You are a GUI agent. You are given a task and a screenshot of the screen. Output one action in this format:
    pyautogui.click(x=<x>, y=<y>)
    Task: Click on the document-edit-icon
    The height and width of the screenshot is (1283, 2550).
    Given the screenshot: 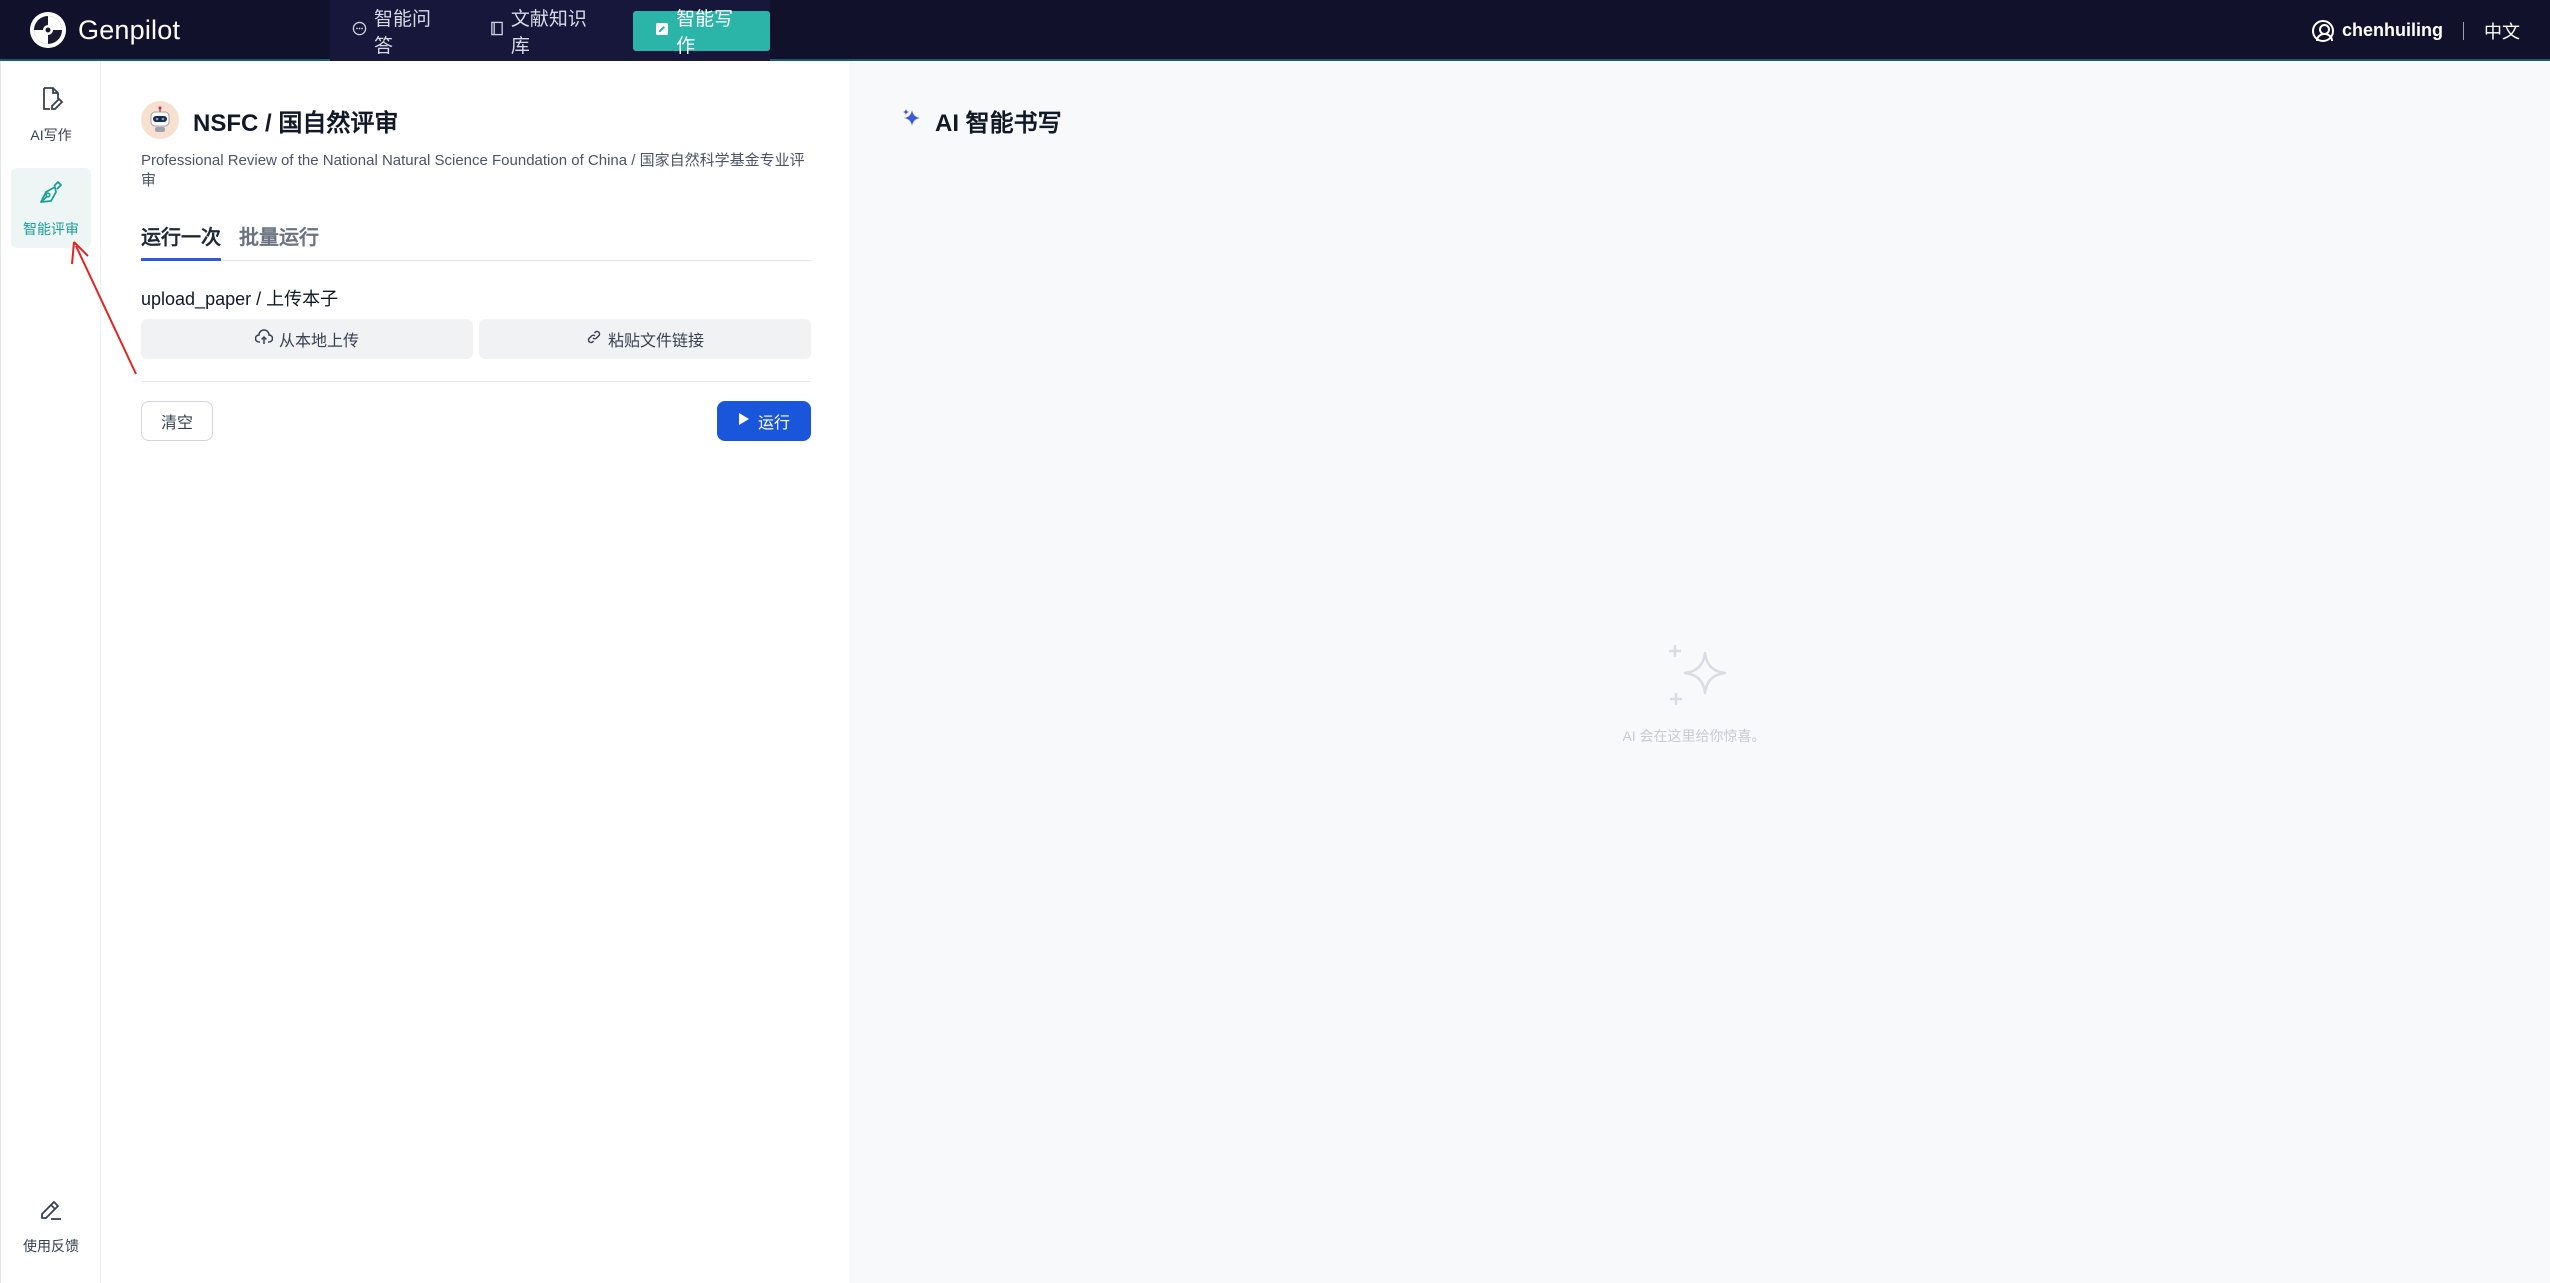 What is the action you would take?
    pyautogui.click(x=51, y=101)
    